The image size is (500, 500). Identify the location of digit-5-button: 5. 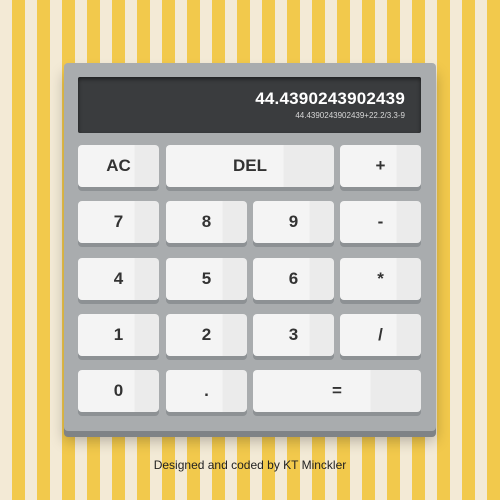
(206, 279).